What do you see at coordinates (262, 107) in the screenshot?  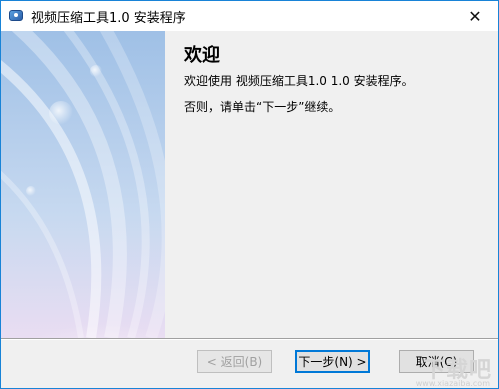 I see `instruction-text: 否则，请单击“下一步”继续。` at bounding box center [262, 107].